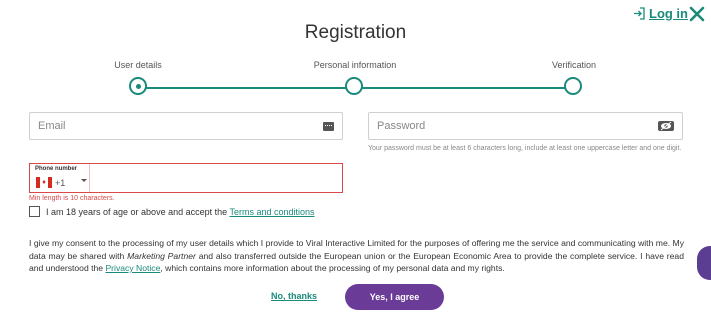 The width and height of the screenshot is (711, 328). What do you see at coordinates (573, 86) in the screenshot?
I see `step-indicator-verification` at bounding box center [573, 86].